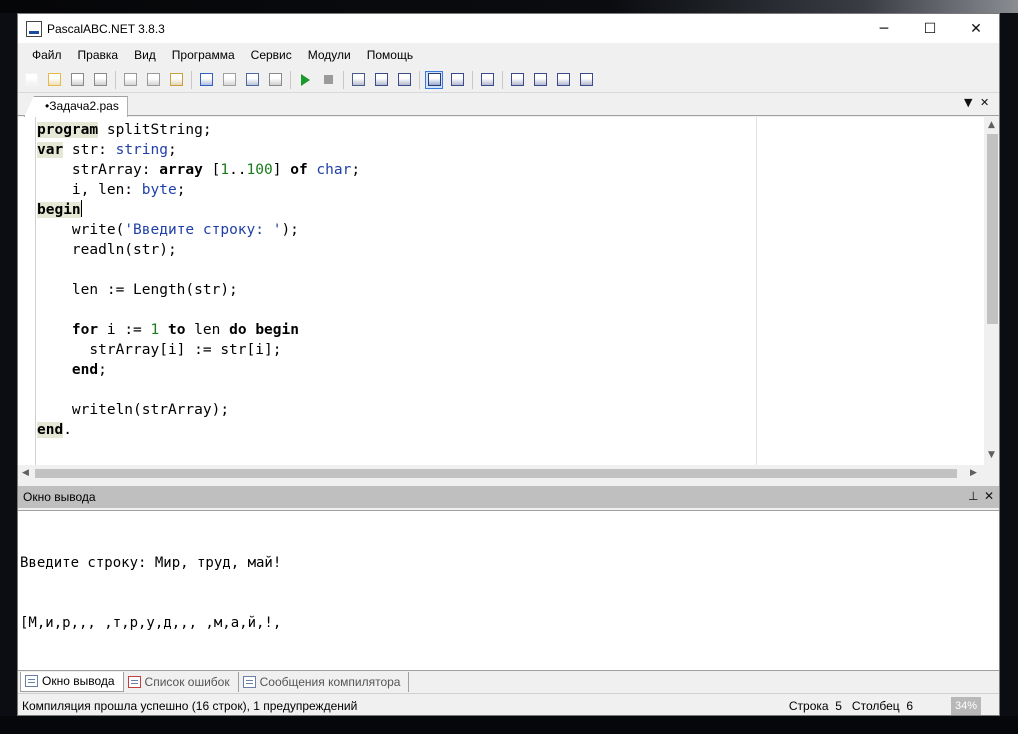  Describe the element at coordinates (50, 430) in the screenshot. I see `code-token-kw-hl: end` at that location.